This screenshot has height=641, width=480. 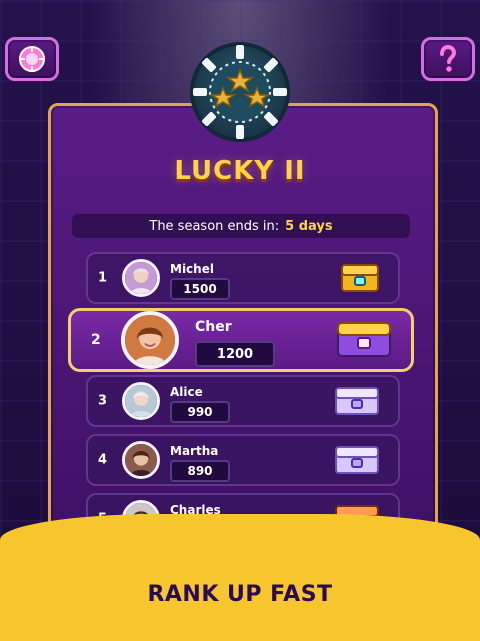 What do you see at coordinates (186, 392) in the screenshot?
I see `player-name: Alice` at bounding box center [186, 392].